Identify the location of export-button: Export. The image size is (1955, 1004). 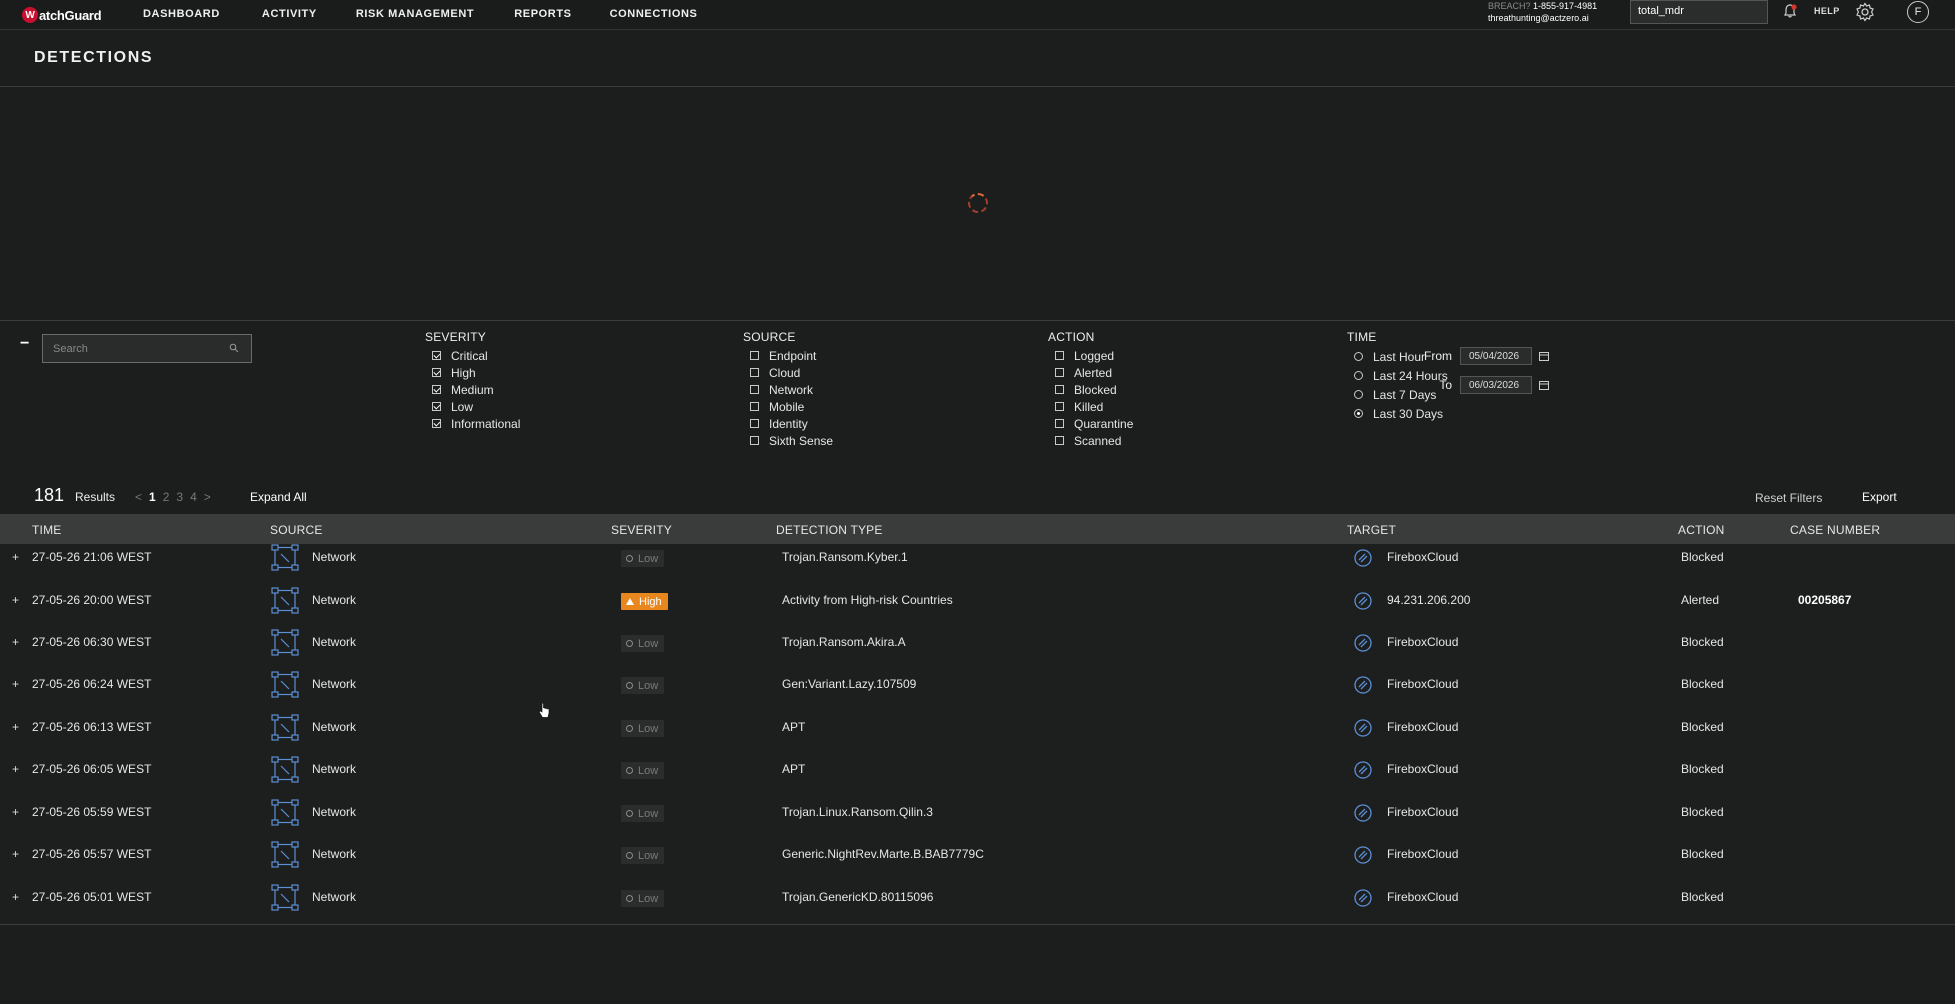
(1879, 497).